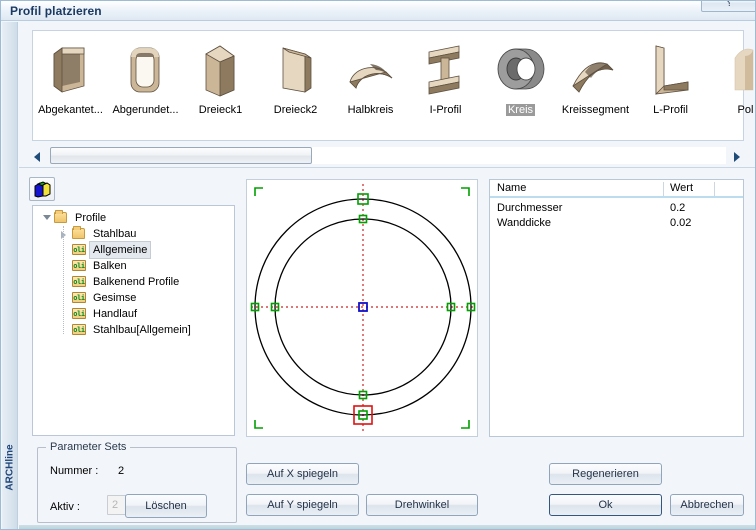 The image size is (756, 530). What do you see at coordinates (596, 69) in the screenshot?
I see `circle-segment-profile-icon` at bounding box center [596, 69].